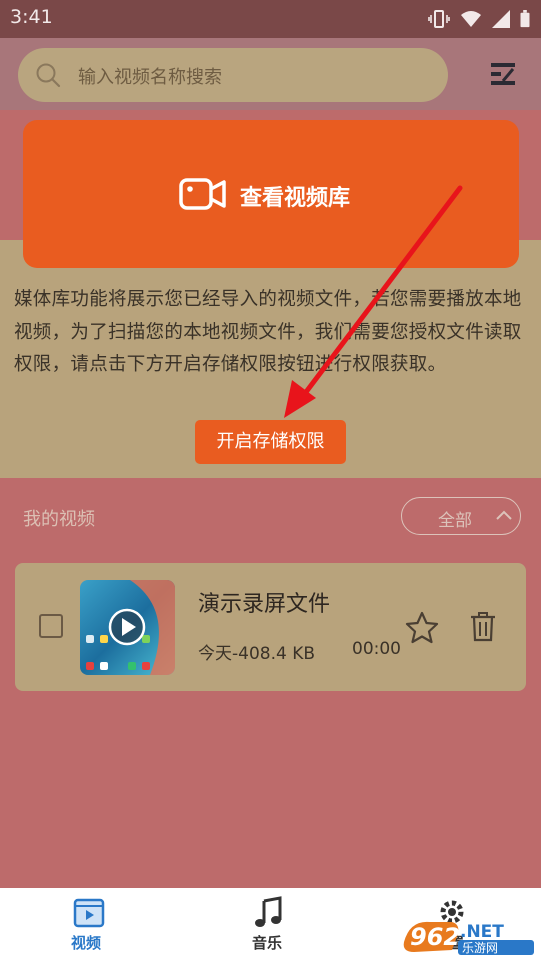 The width and height of the screenshot is (541, 961). I want to click on watermark-logo: 962 .NET 乐游网, so click(469, 934).